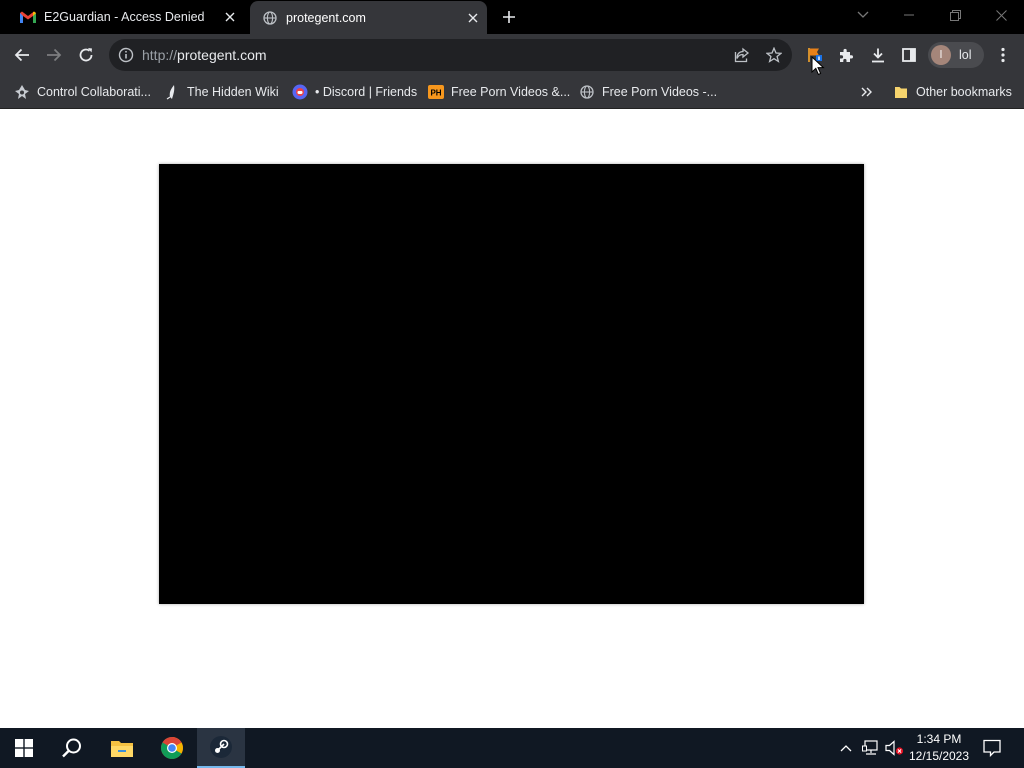 The width and height of the screenshot is (1024, 768). What do you see at coordinates (774, 55) in the screenshot?
I see `bookmark-star-icon` at bounding box center [774, 55].